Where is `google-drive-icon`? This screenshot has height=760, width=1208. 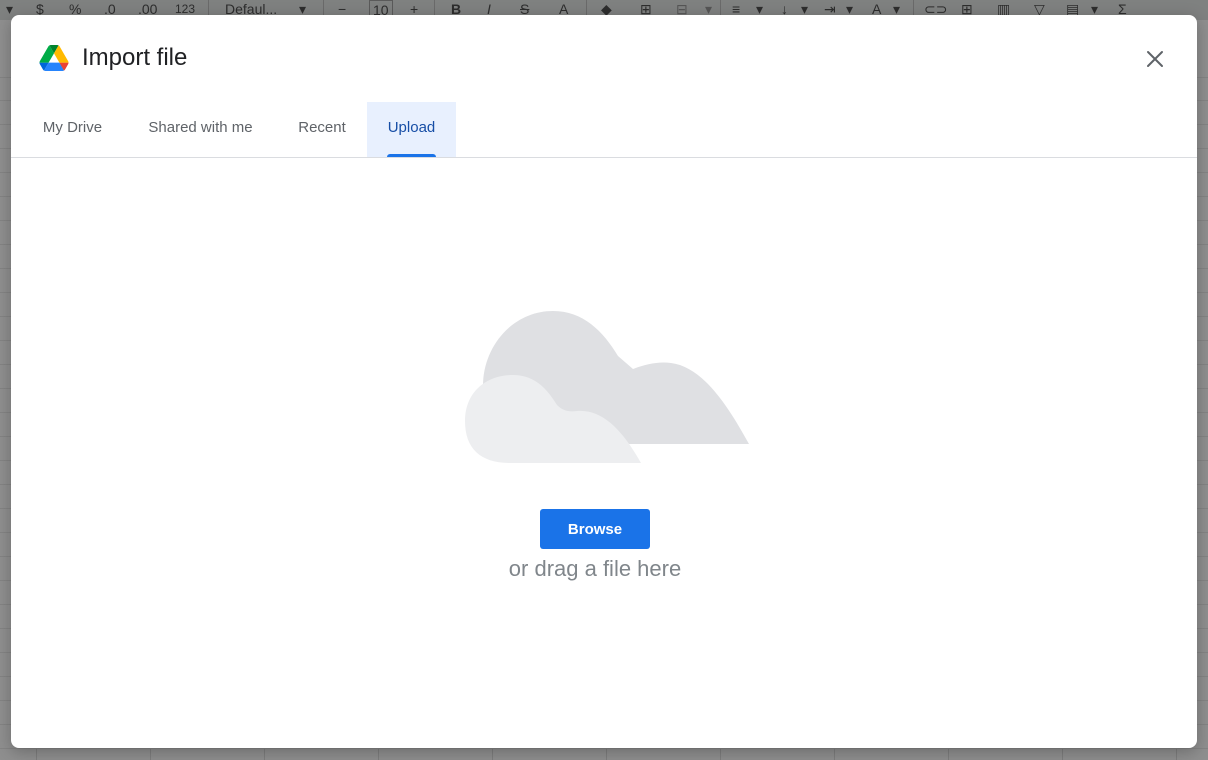 google-drive-icon is located at coordinates (54, 58).